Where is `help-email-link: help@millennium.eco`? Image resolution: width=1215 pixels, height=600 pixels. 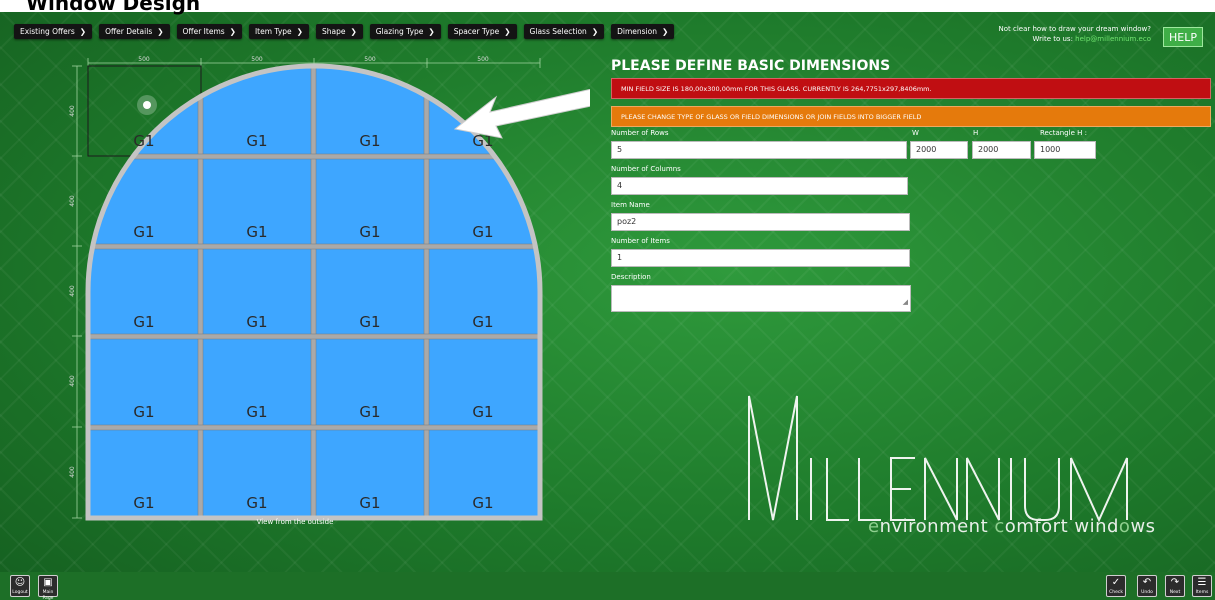 help-email-link: help@millennium.eco is located at coordinates (1113, 39).